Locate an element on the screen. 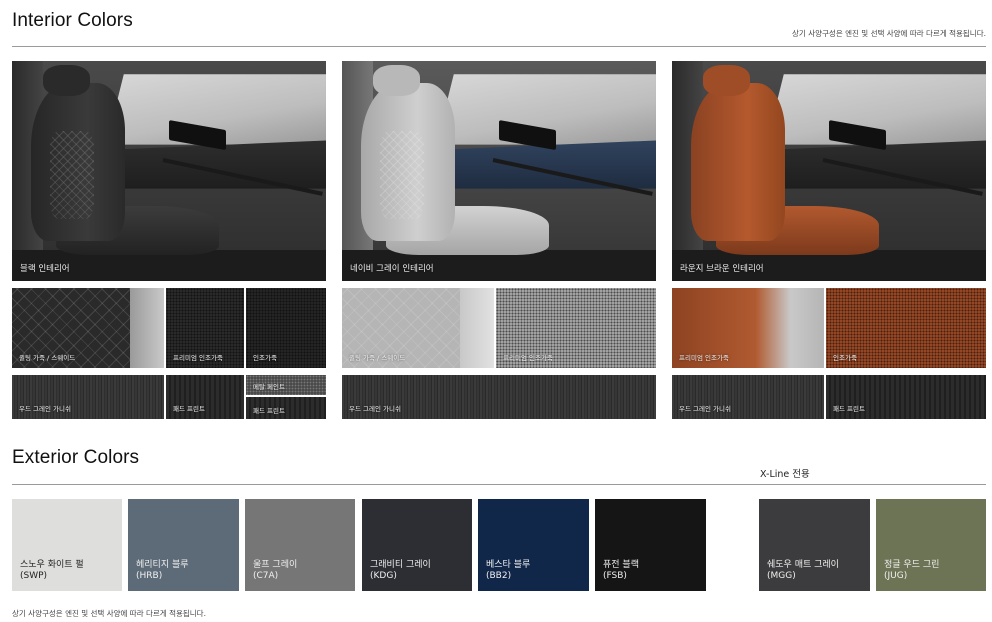 This screenshot has width=992, height=622. color-swatch-swp: 스노우 화이트 펄 (SWP) is located at coordinates (67, 545).